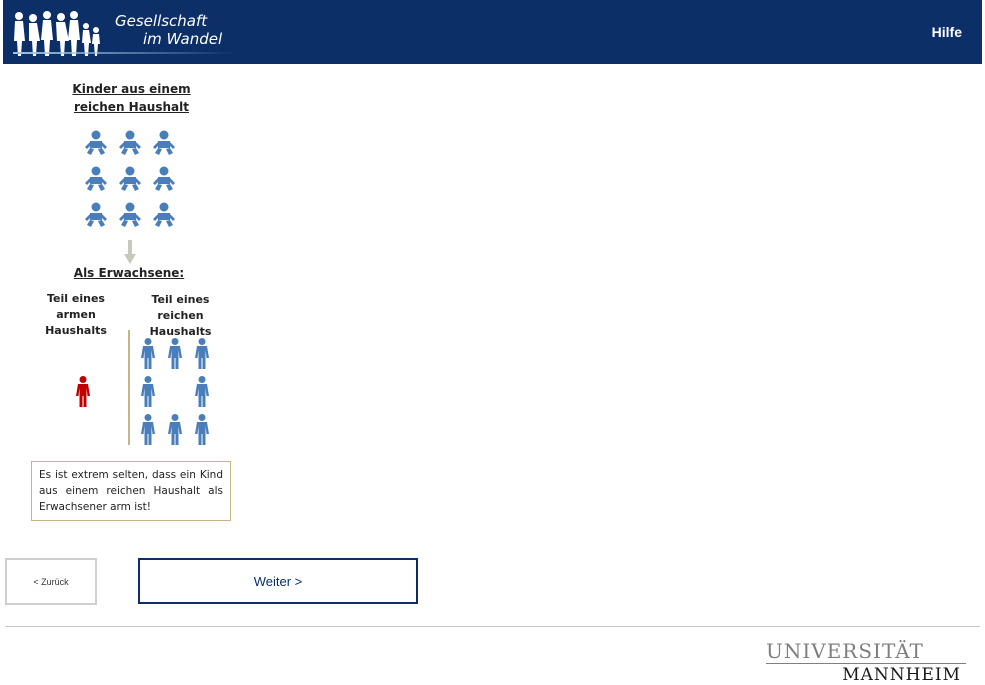 This screenshot has height=685, width=985. Describe the element at coordinates (76, 314) in the screenshot. I see `poor-household-label: Teil eines armen Haushalts` at that location.